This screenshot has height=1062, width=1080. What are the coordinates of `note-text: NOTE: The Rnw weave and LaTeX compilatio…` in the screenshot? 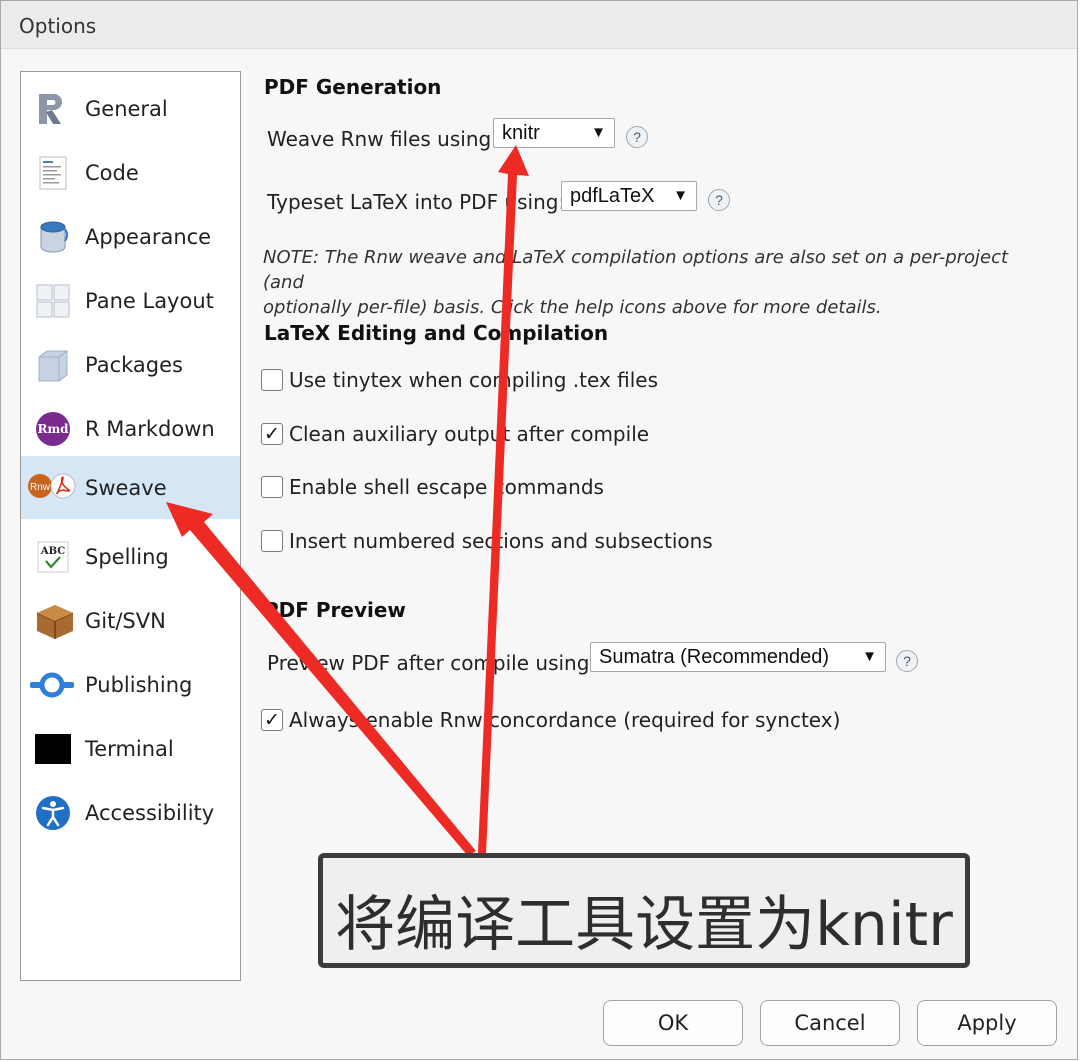 It's located at (648, 282).